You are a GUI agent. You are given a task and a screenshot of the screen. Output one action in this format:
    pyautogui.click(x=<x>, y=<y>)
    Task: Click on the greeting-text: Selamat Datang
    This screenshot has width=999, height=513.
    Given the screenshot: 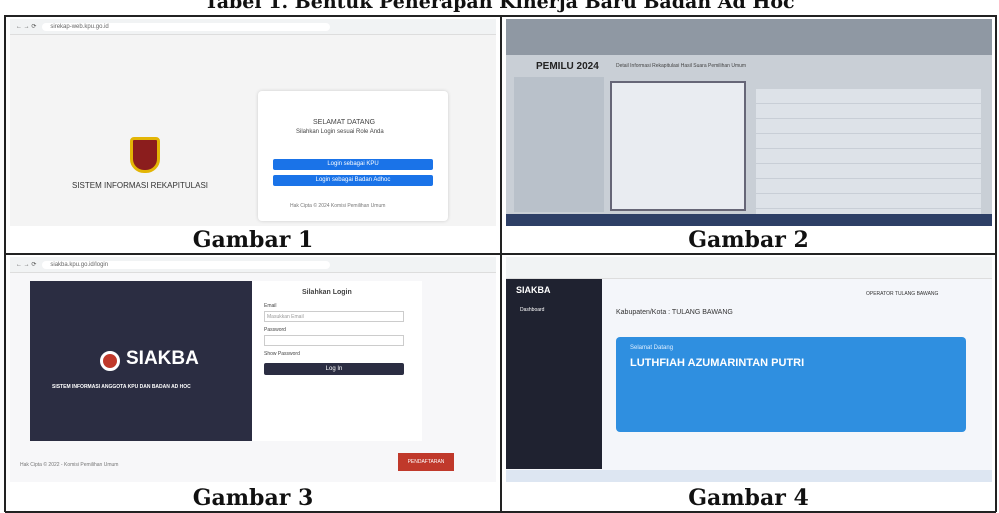 What is the action you would take?
    pyautogui.click(x=652, y=348)
    